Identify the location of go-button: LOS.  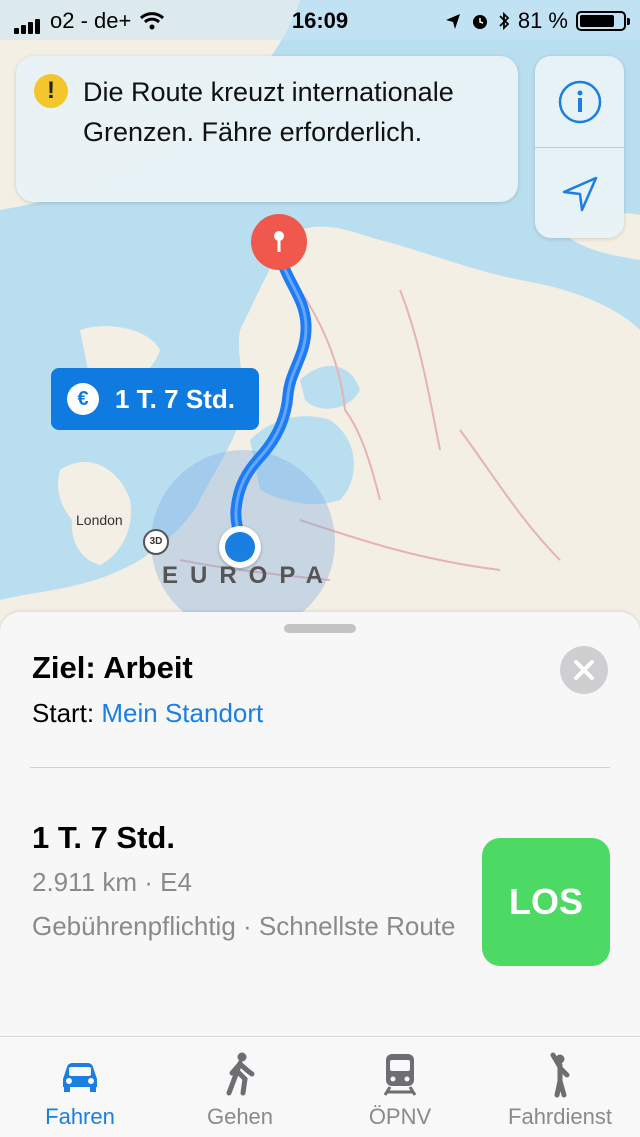
(546, 902).